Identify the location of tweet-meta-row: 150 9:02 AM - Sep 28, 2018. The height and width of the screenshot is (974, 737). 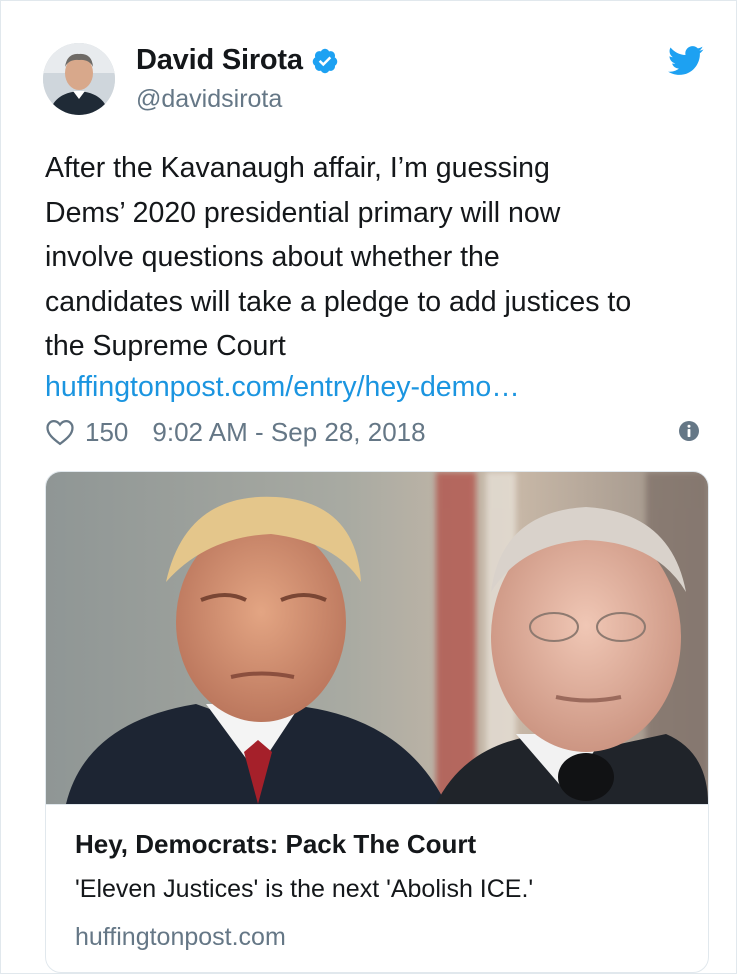
(235, 432).